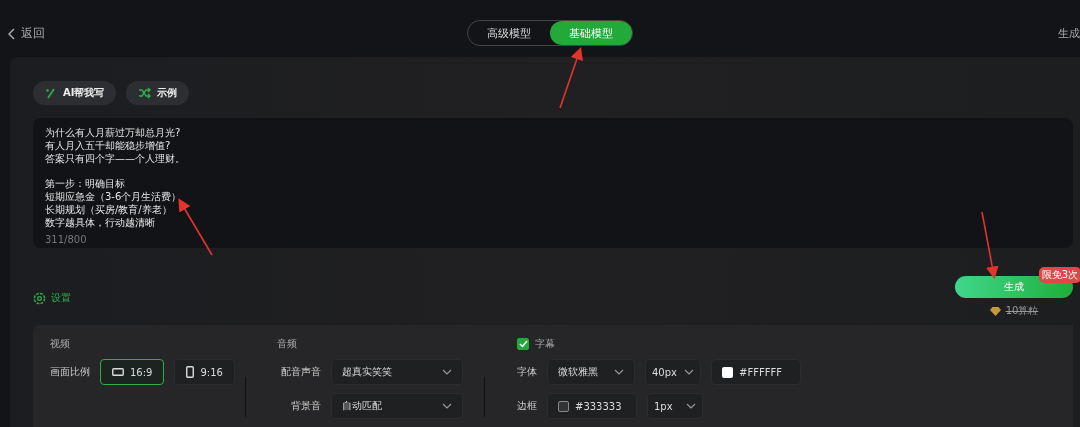  I want to click on field-label: 边框, so click(527, 406).